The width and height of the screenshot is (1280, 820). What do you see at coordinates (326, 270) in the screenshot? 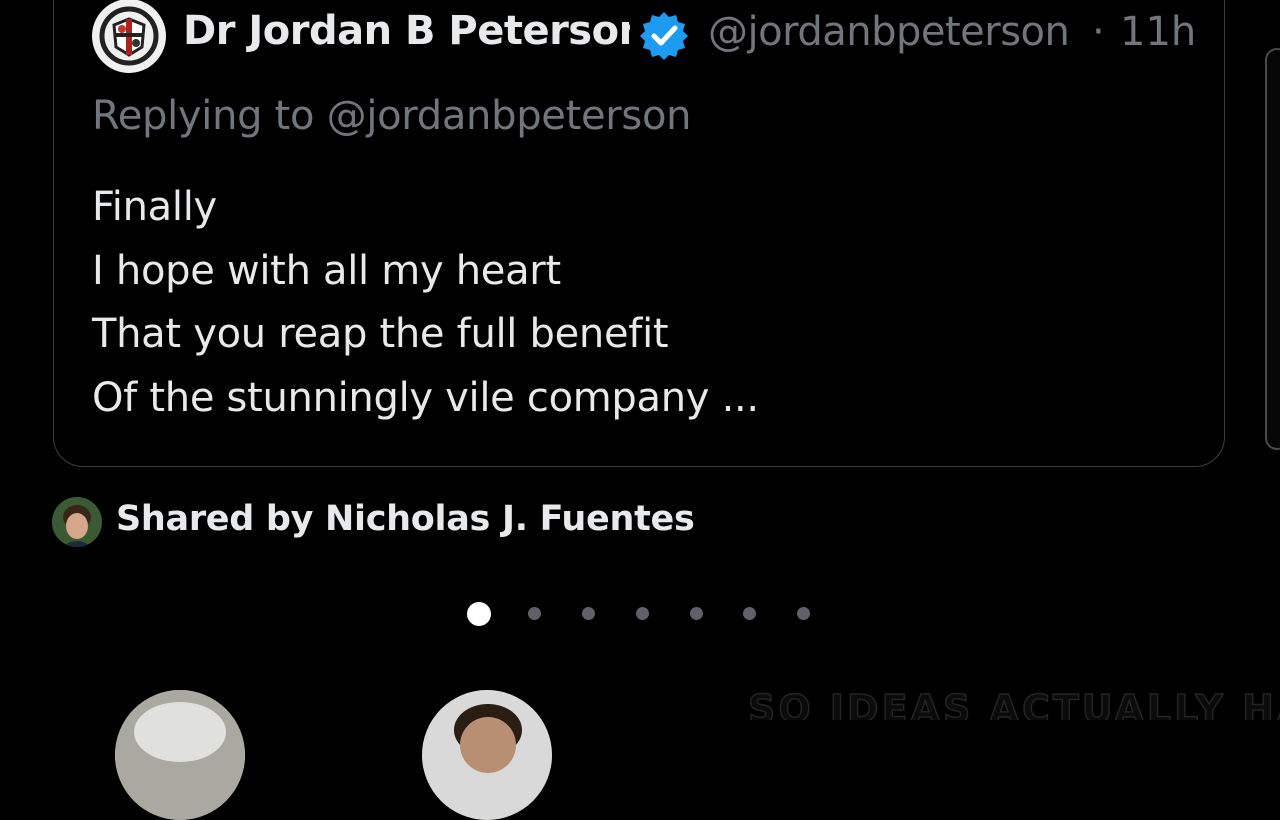
I see `tweet-line: I hope with all my heart` at bounding box center [326, 270].